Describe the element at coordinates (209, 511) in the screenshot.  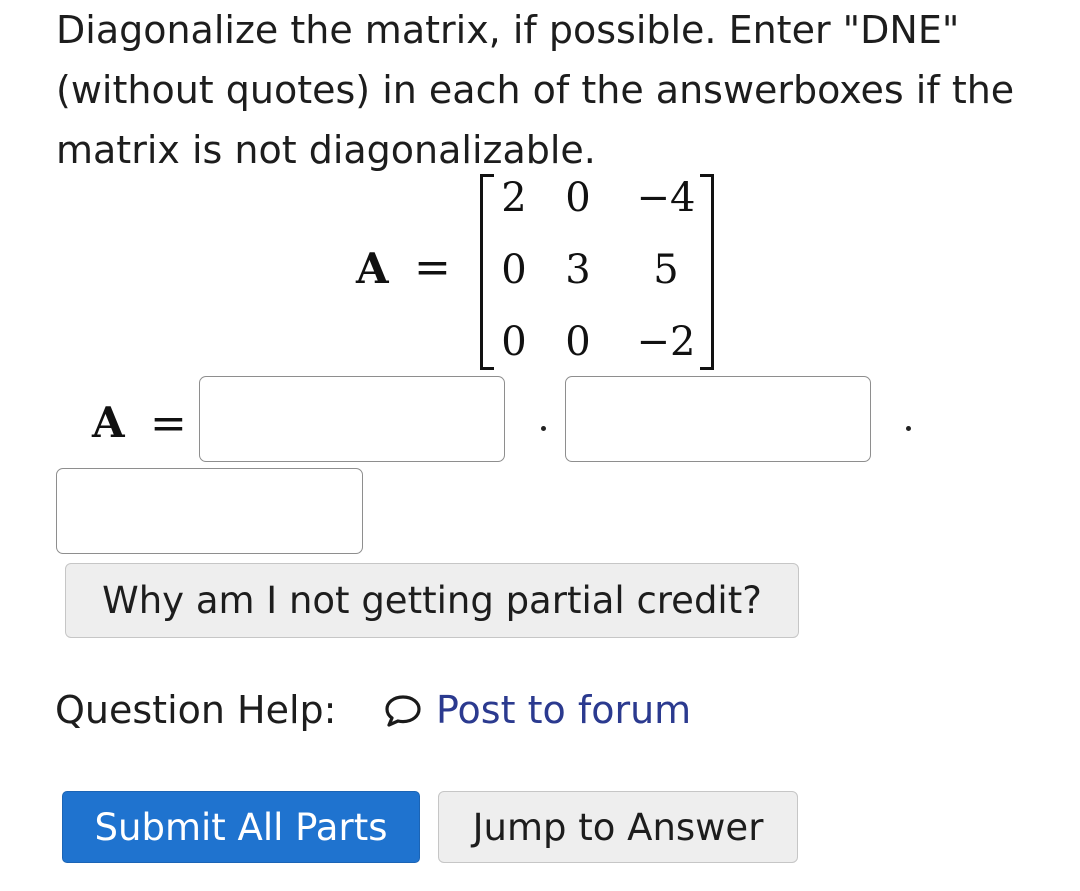
I see `answer-box-p-inverse` at that location.